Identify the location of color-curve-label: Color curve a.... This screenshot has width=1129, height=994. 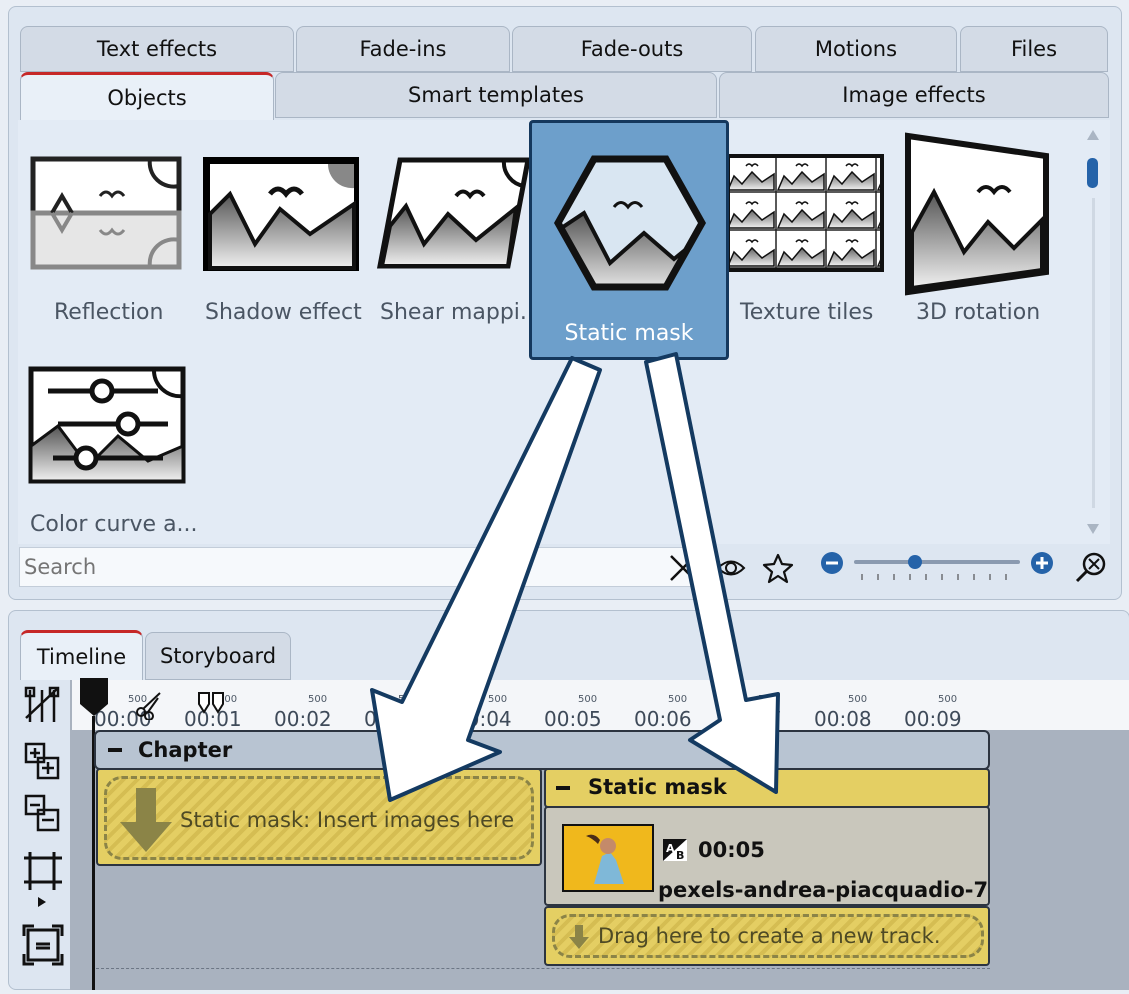
(114, 524).